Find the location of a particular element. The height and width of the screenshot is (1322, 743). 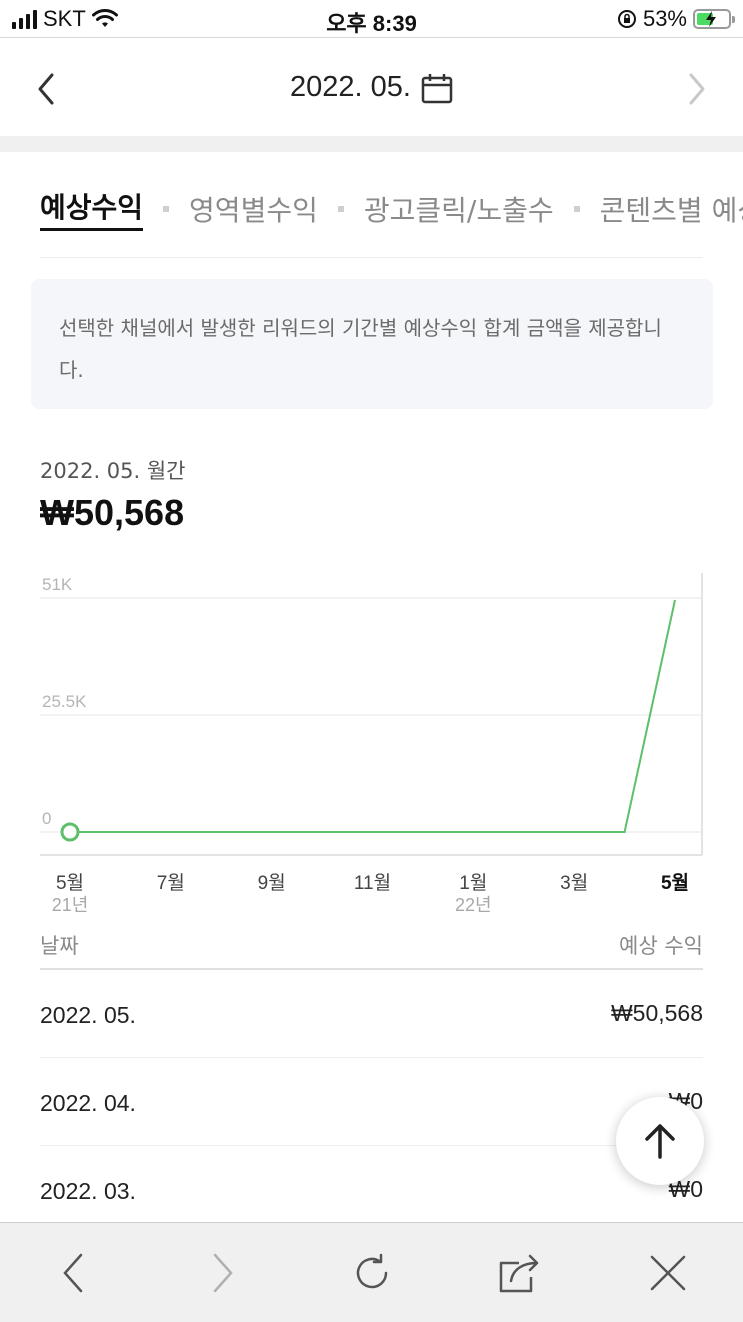

browser-toolbar is located at coordinates (371, 1272).